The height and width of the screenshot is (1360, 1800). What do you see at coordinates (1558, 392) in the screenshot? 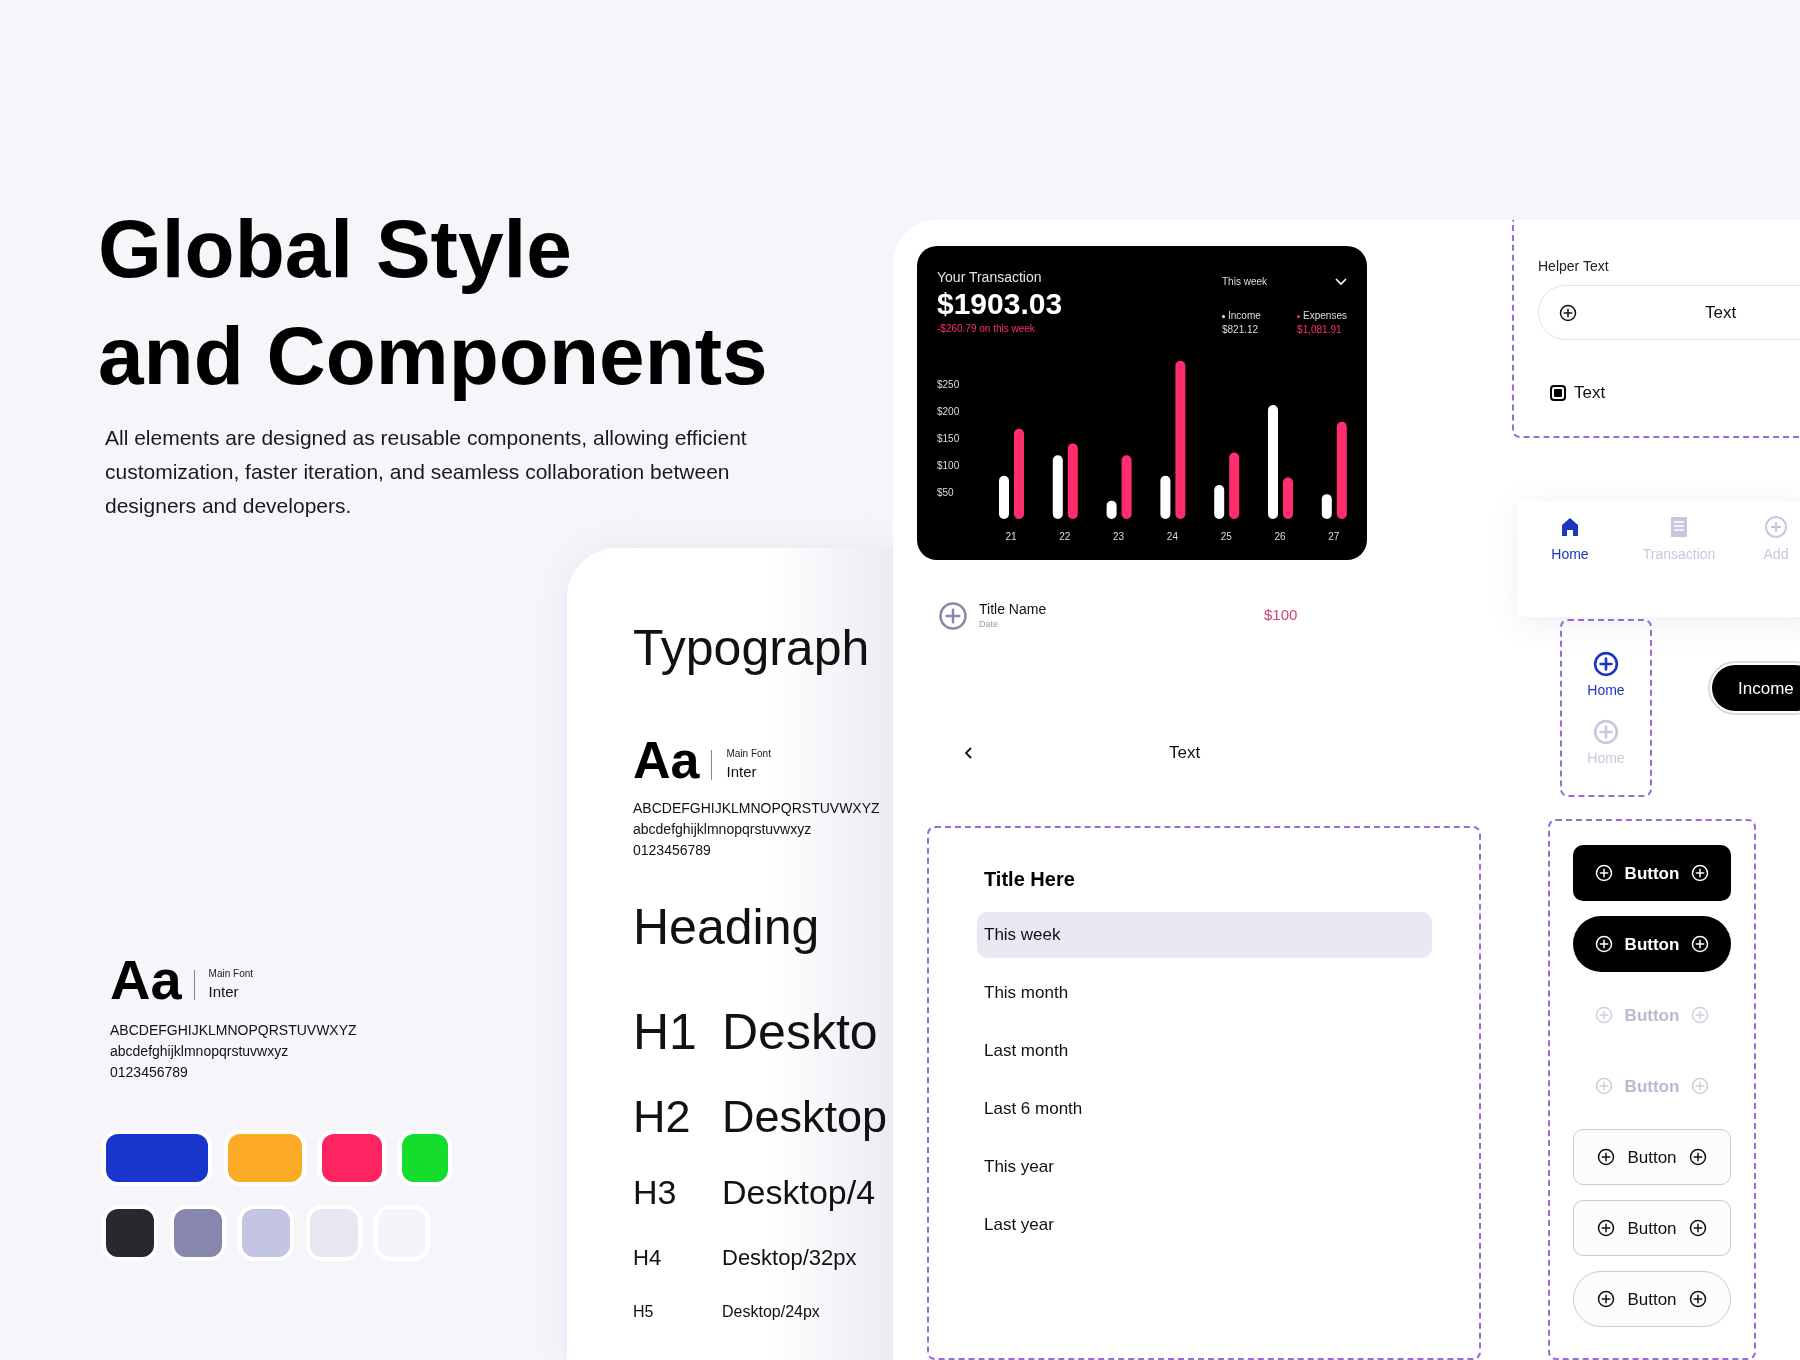
I see `checkbox` at bounding box center [1558, 392].